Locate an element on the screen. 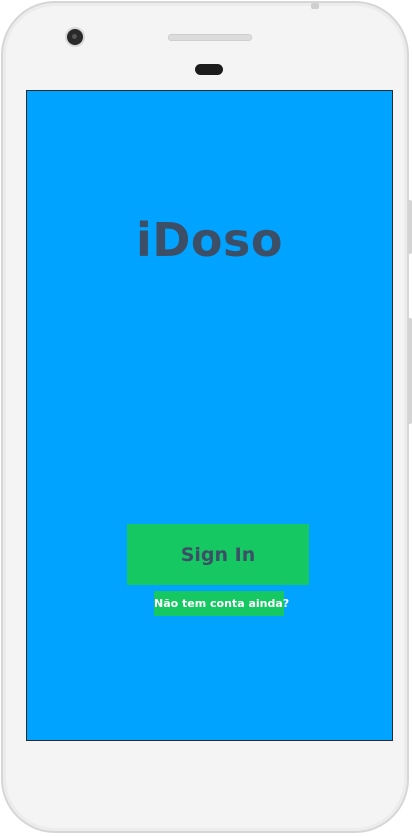 The image size is (412, 836). volume-button is located at coordinates (410, 371).